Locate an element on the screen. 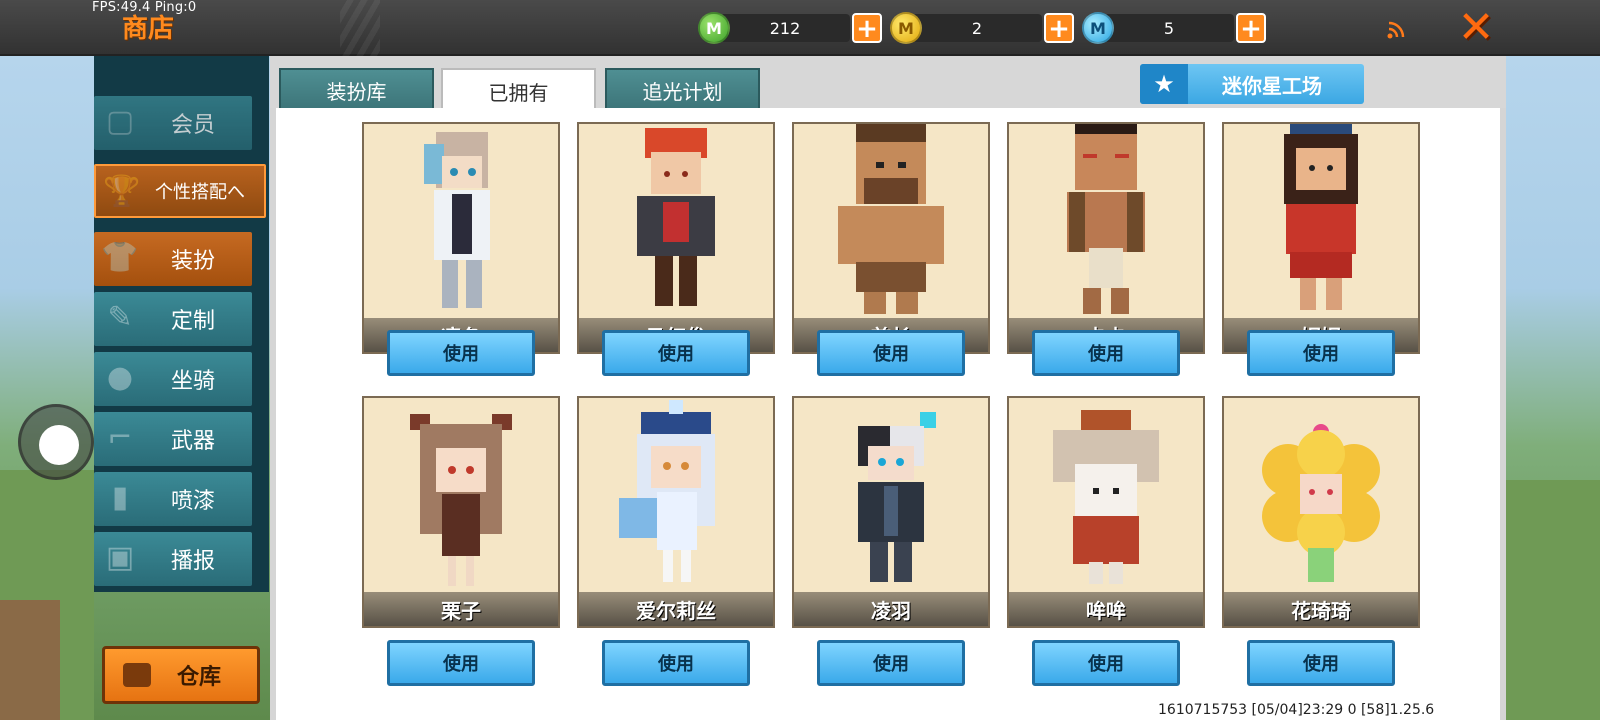 This screenshot has height=720, width=1600. character-card: 妮妮 is located at coordinates (1321, 238).